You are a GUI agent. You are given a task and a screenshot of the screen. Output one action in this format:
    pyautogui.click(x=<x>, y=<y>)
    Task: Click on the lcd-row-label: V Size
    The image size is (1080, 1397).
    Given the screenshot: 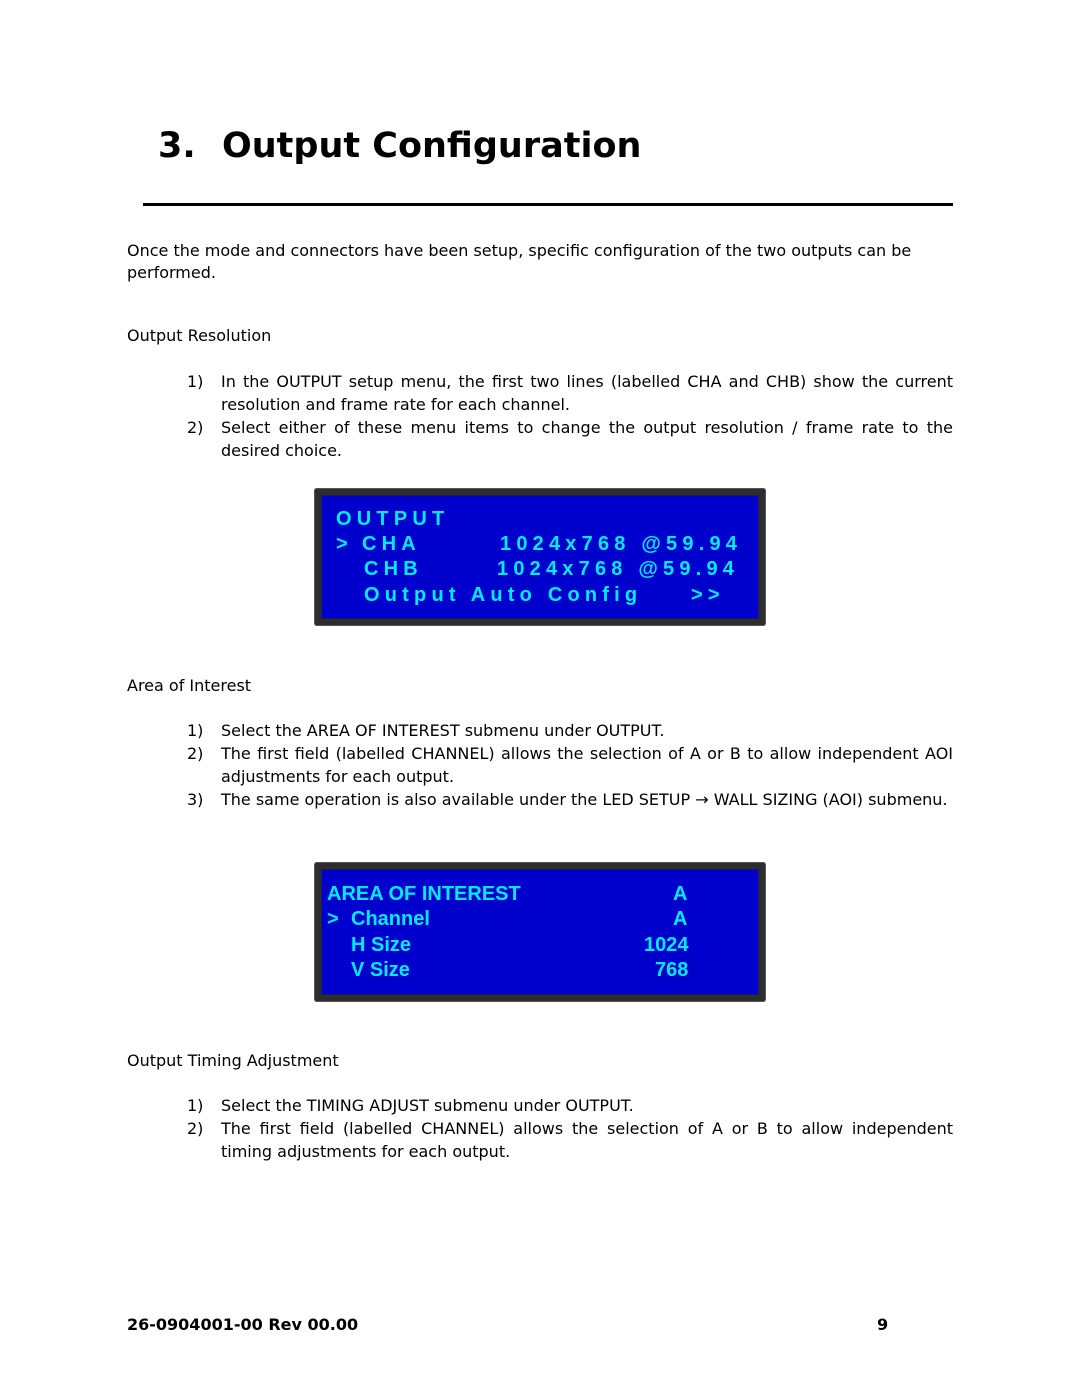 What is the action you would take?
    pyautogui.click(x=380, y=970)
    